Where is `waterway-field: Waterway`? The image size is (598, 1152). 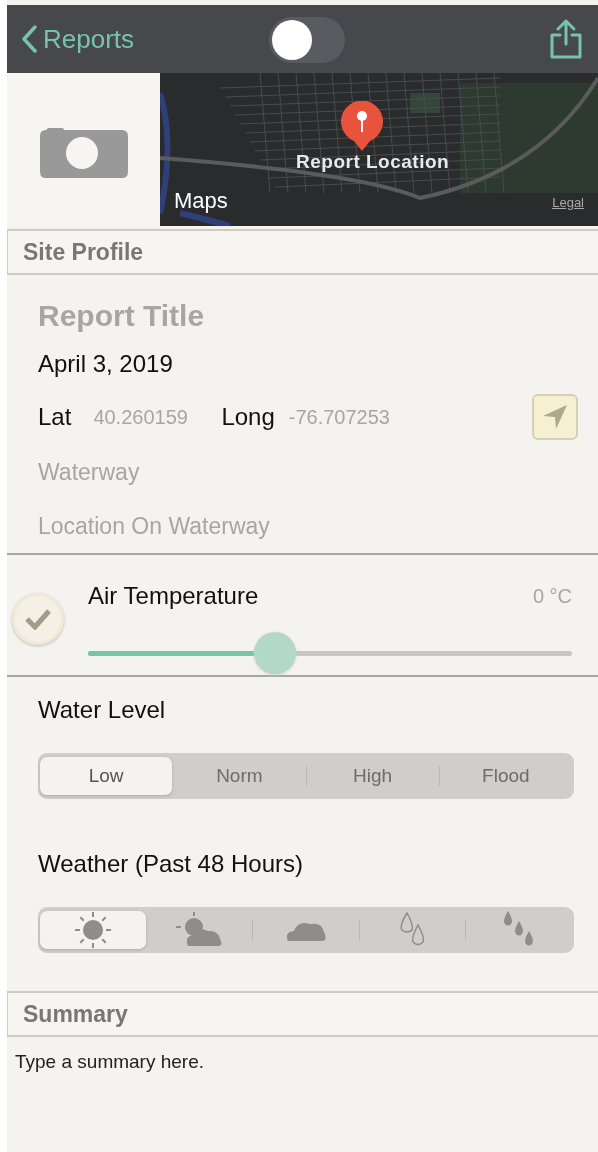 waterway-field: Waterway is located at coordinates (258, 472).